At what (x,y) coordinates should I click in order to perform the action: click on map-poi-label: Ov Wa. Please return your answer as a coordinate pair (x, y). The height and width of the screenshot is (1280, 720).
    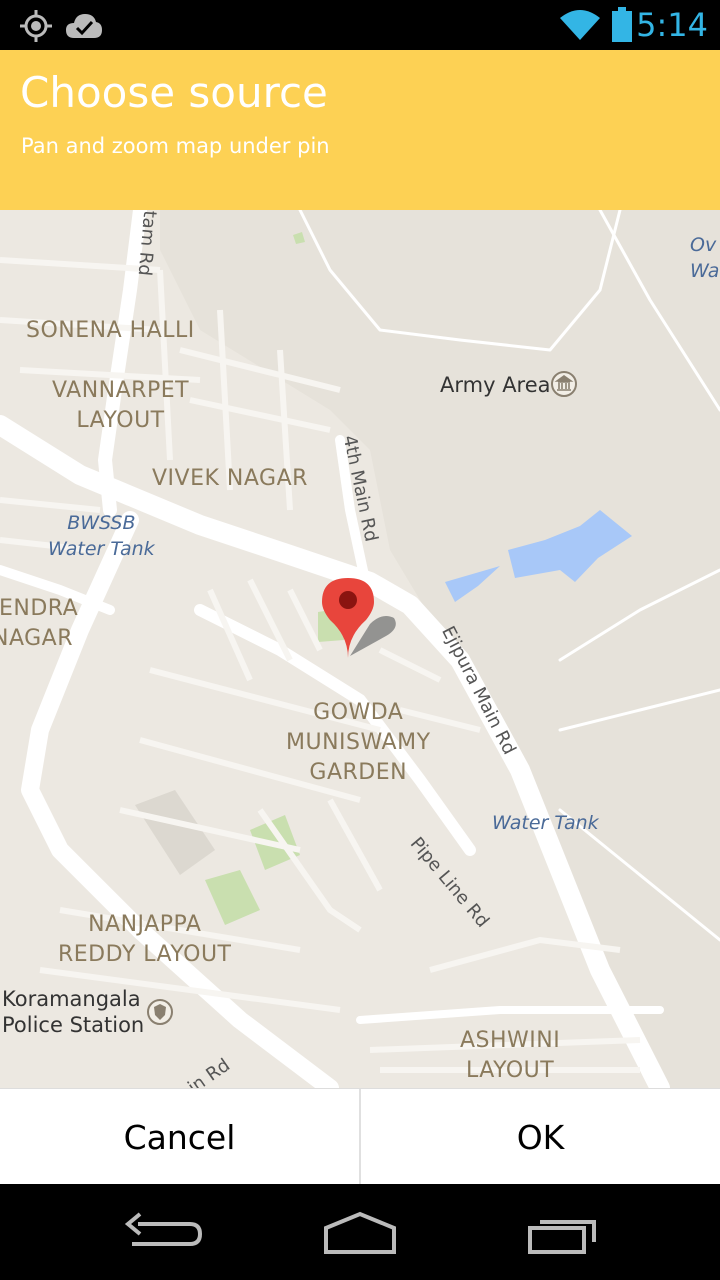
    Looking at the image, I should click on (705, 258).